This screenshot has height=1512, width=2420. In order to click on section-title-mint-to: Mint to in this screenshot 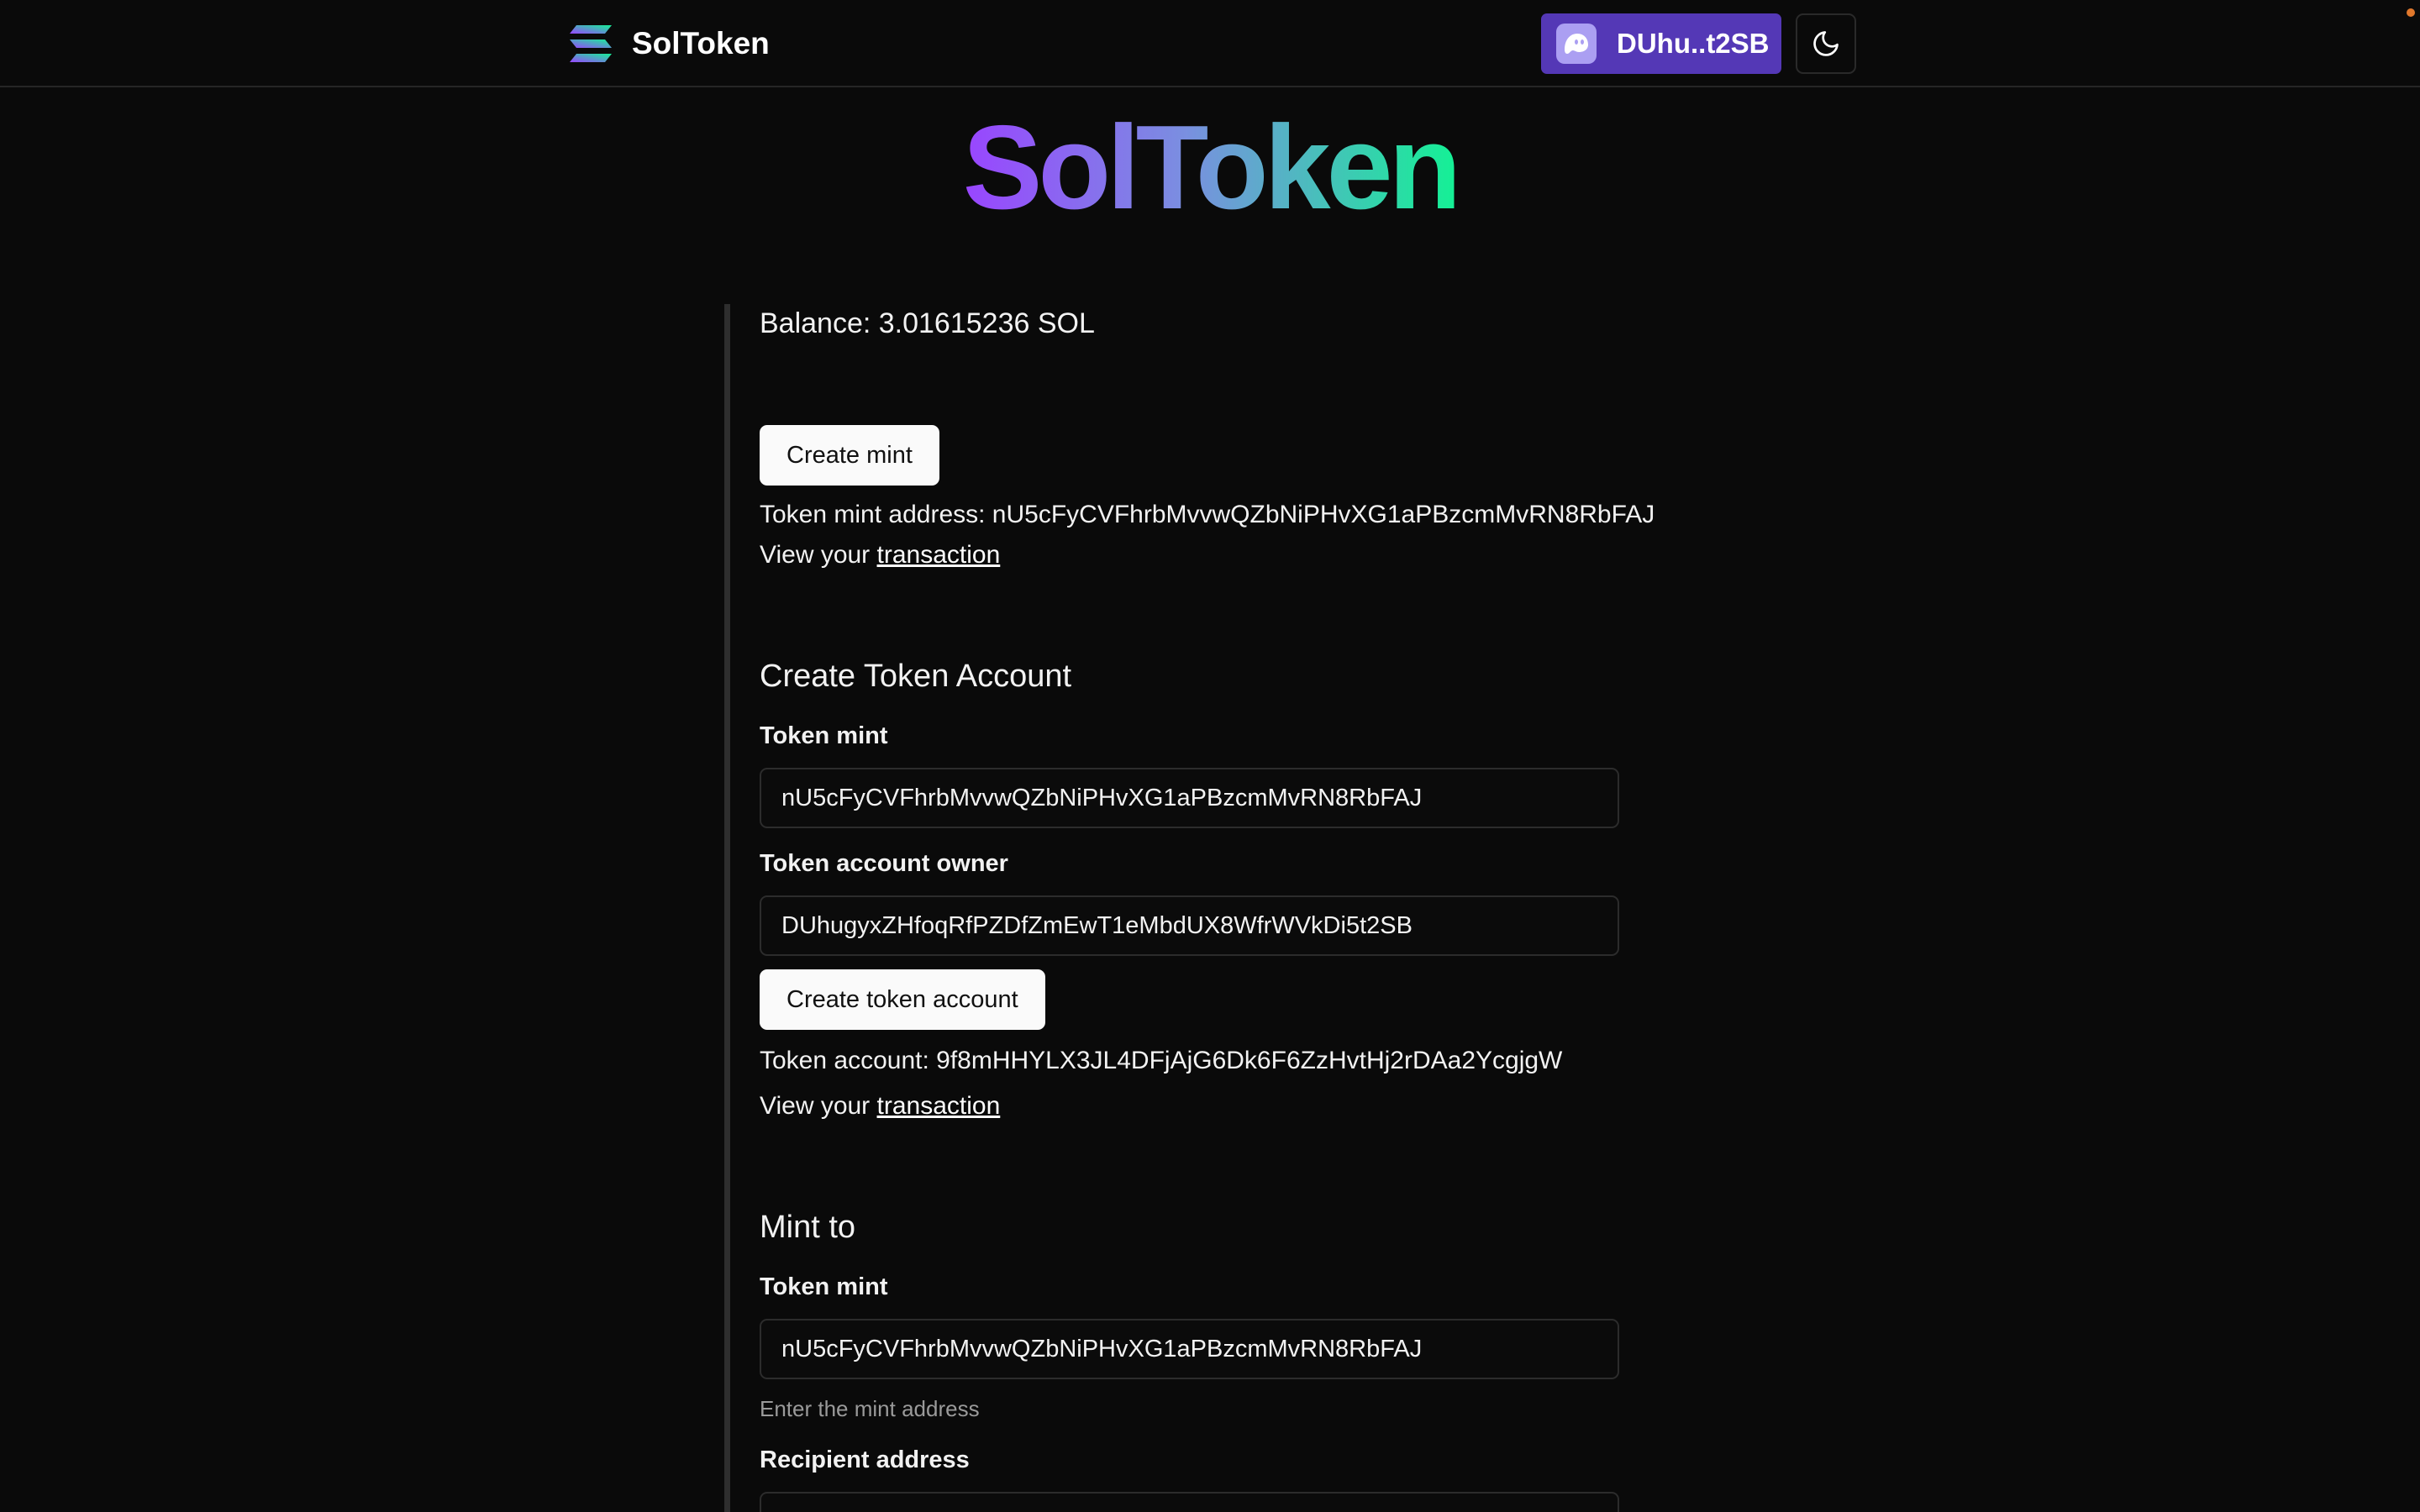, I will do `click(808, 1227)`.